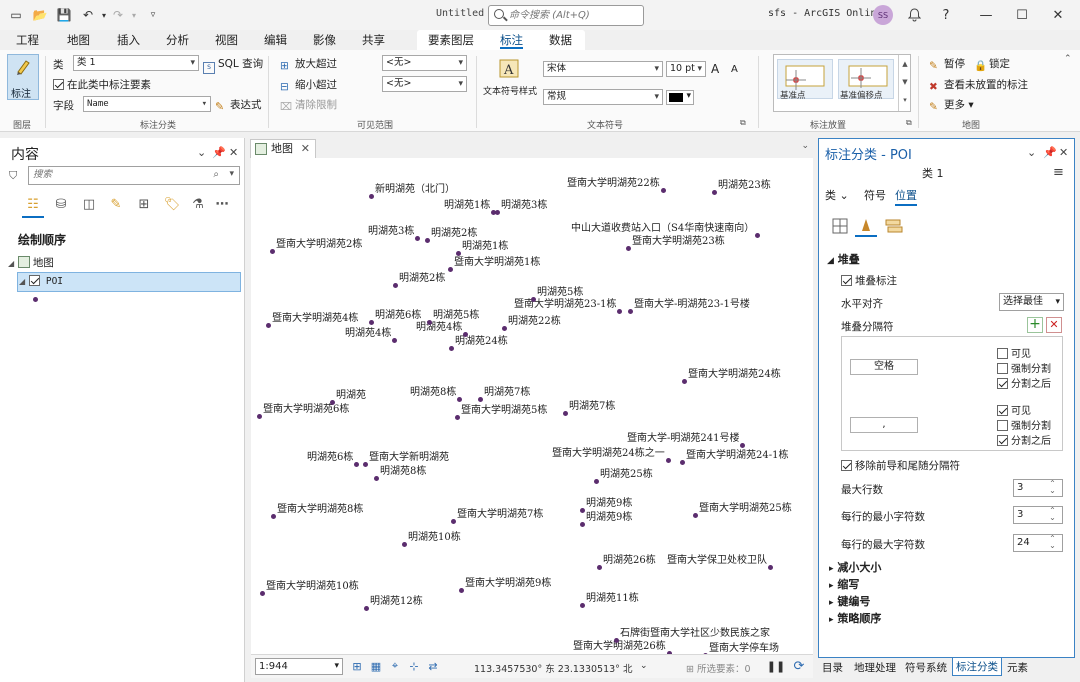  Describe the element at coordinates (275, 40) in the screenshot. I see `tab-edit: 编辑` at that location.